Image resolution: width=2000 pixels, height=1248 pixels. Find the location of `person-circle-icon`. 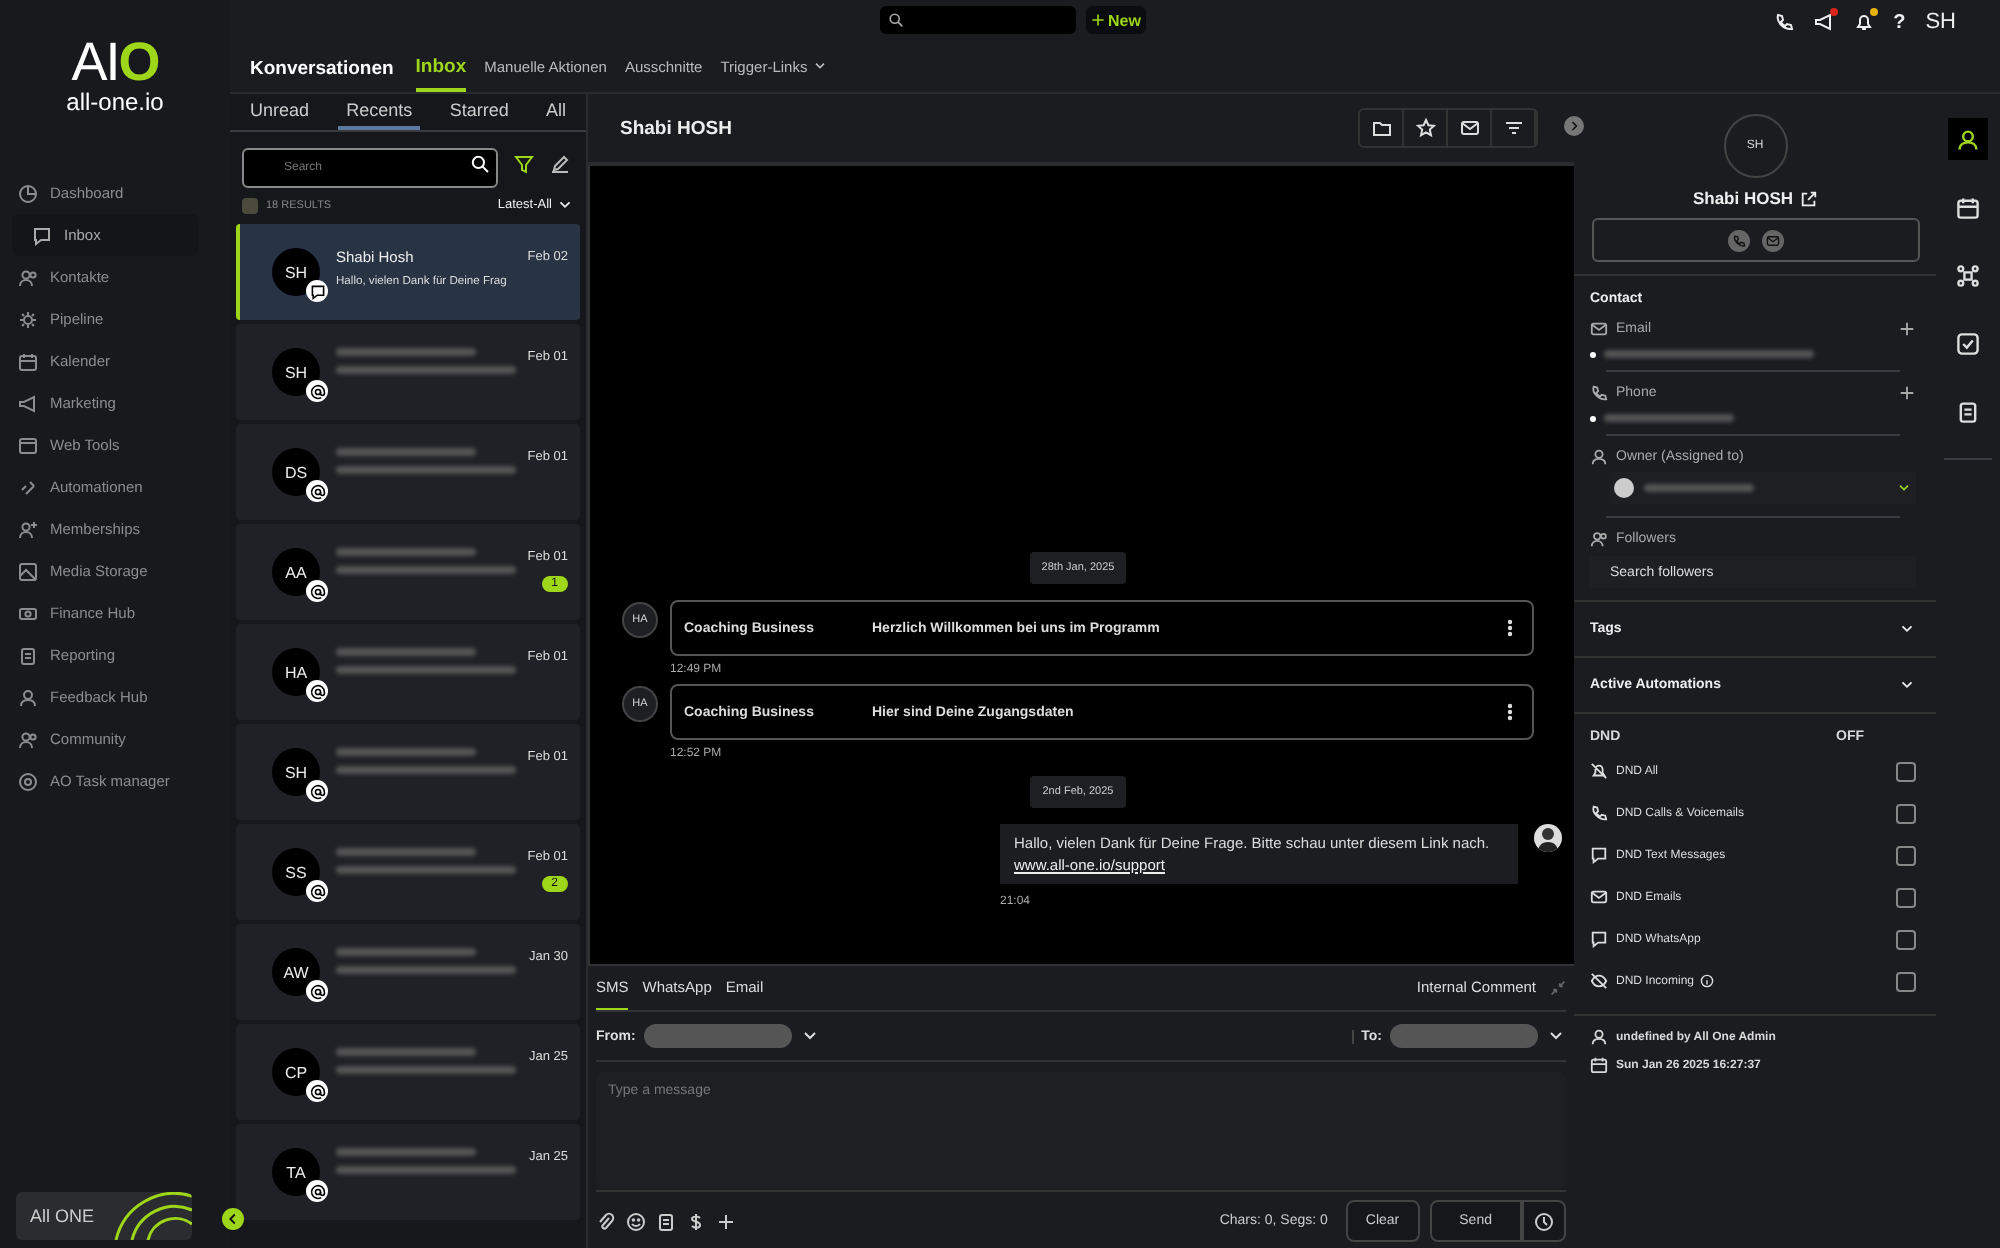

person-circle-icon is located at coordinates (1968, 139).